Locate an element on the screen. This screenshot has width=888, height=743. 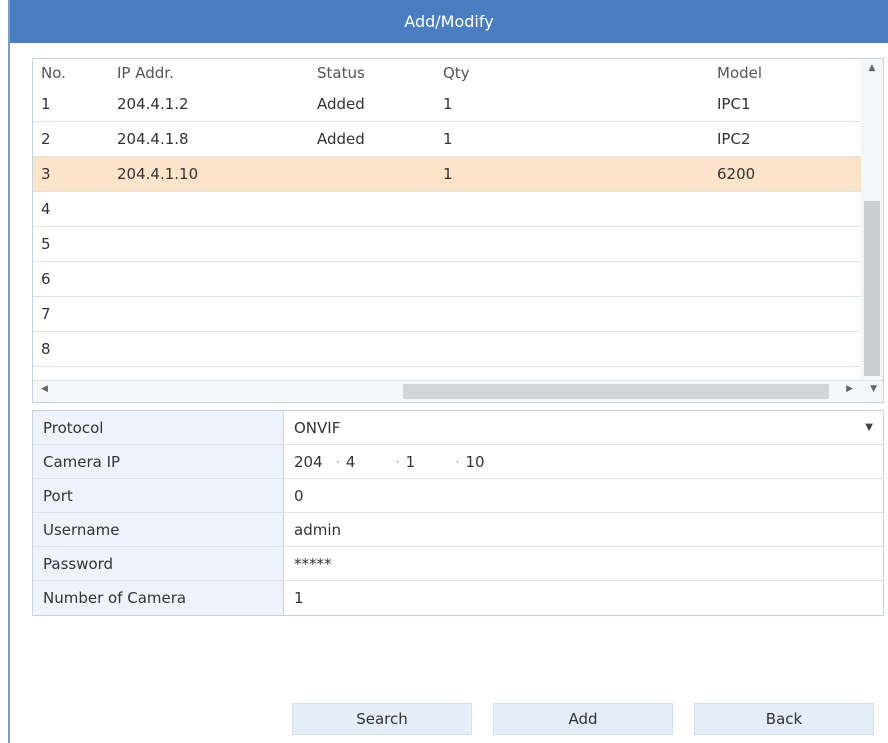
row-ip: 204.4.1.8 is located at coordinates (153, 139).